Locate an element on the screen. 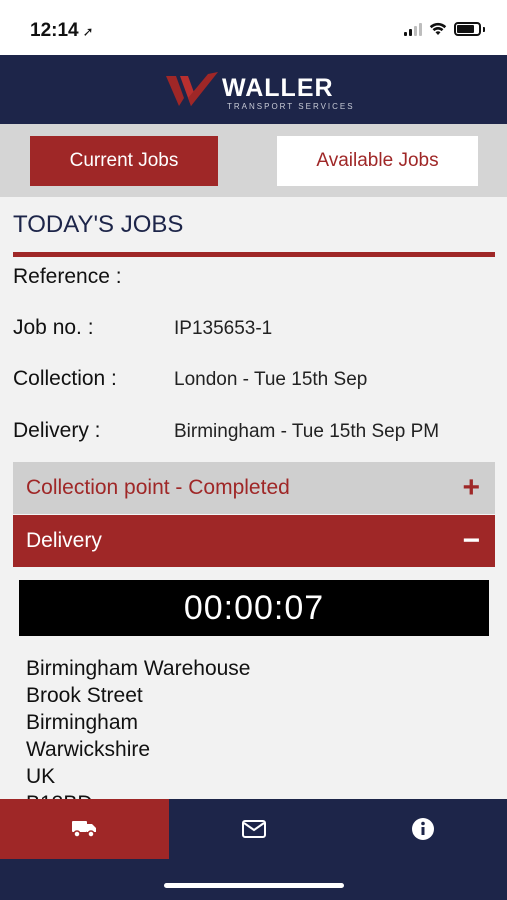  wifi-icon is located at coordinates (438, 28).